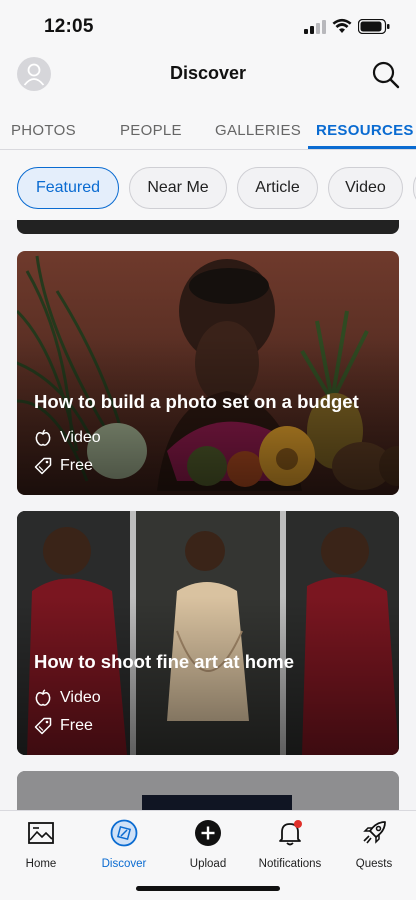 Image resolution: width=416 pixels, height=900 pixels. Describe the element at coordinates (315, 27) in the screenshot. I see `cellular-signal-icon` at that location.